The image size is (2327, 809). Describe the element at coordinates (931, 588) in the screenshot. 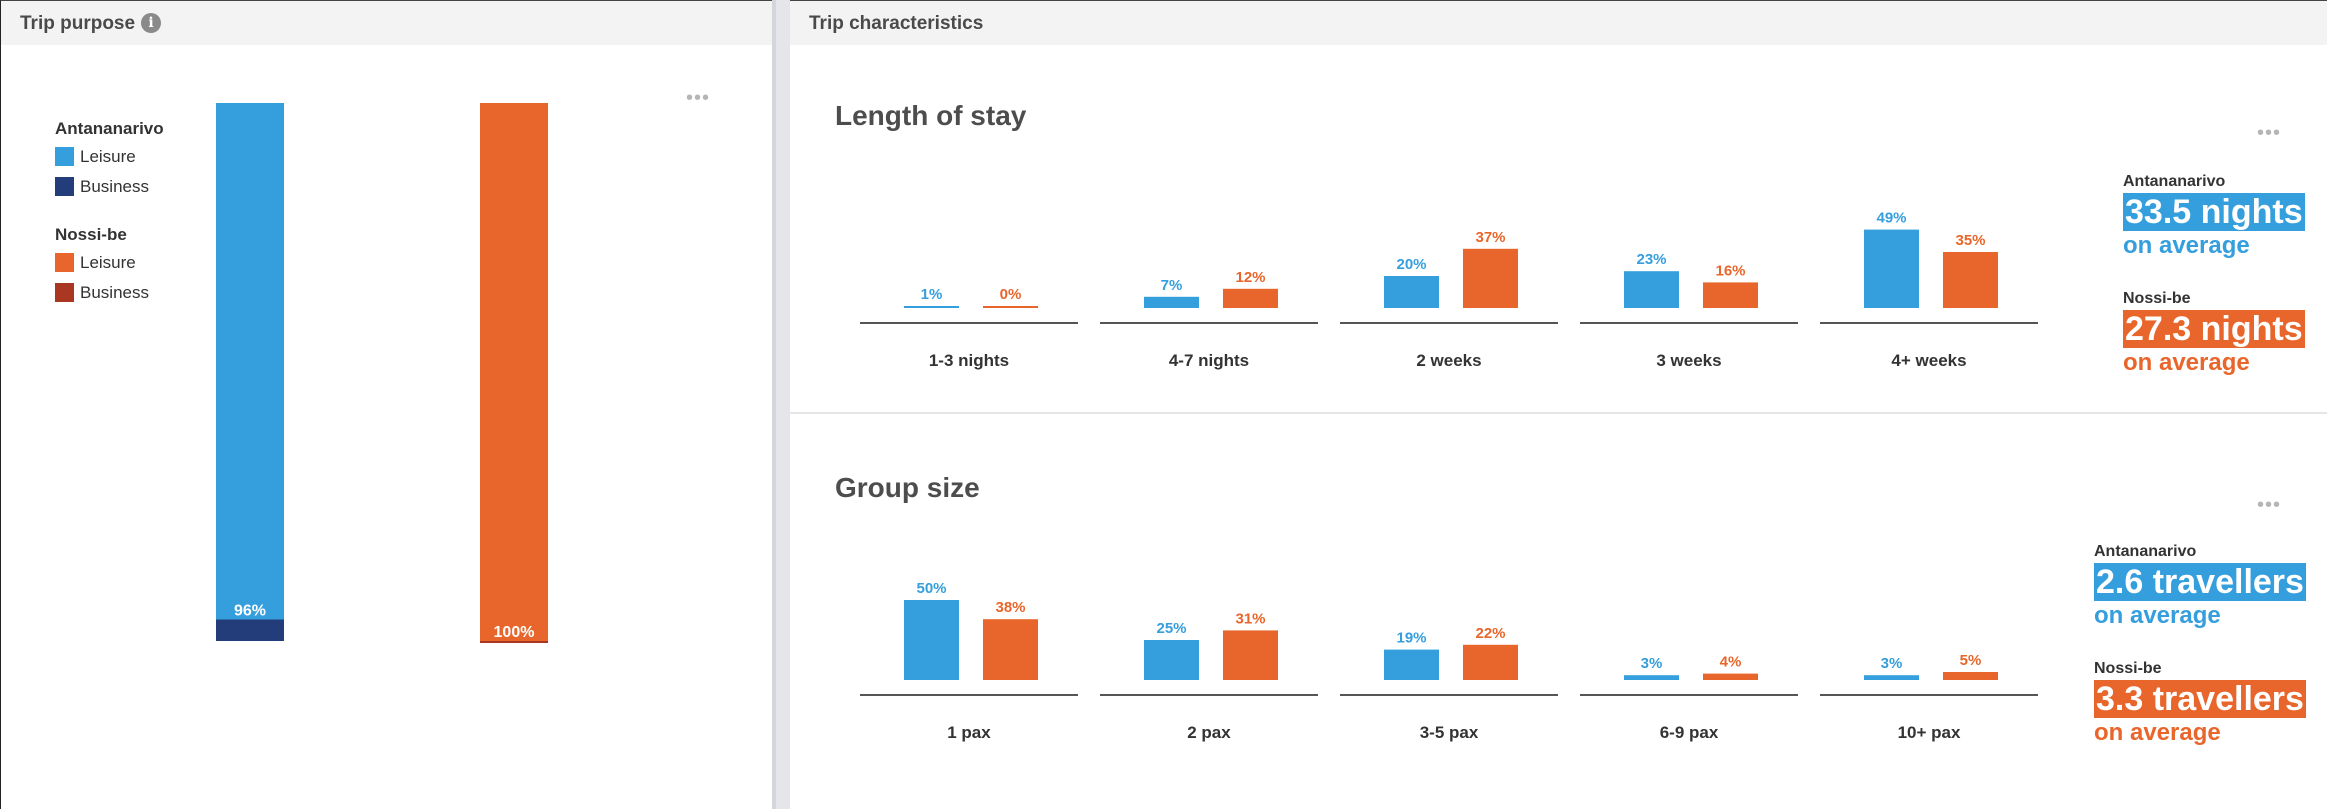

I see `bar-data-label: 50%` at that location.